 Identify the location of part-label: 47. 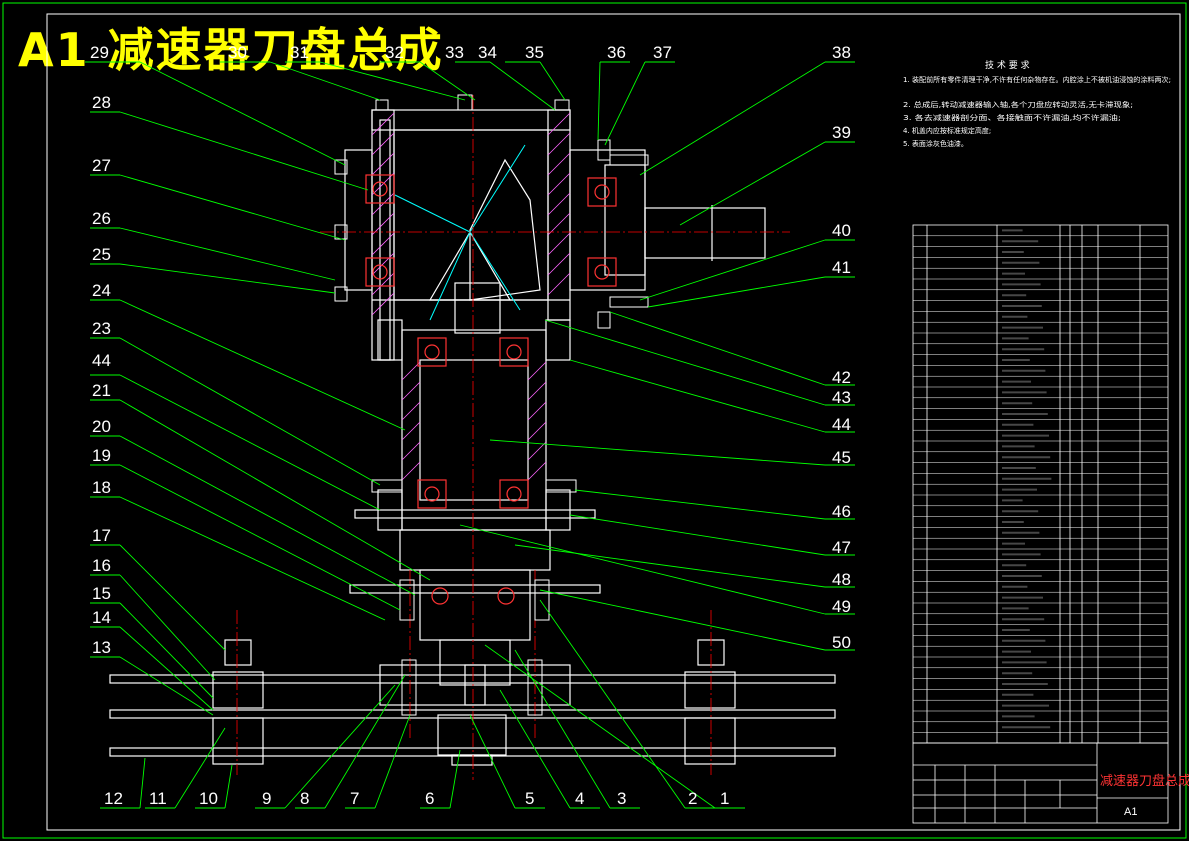
(841, 547).